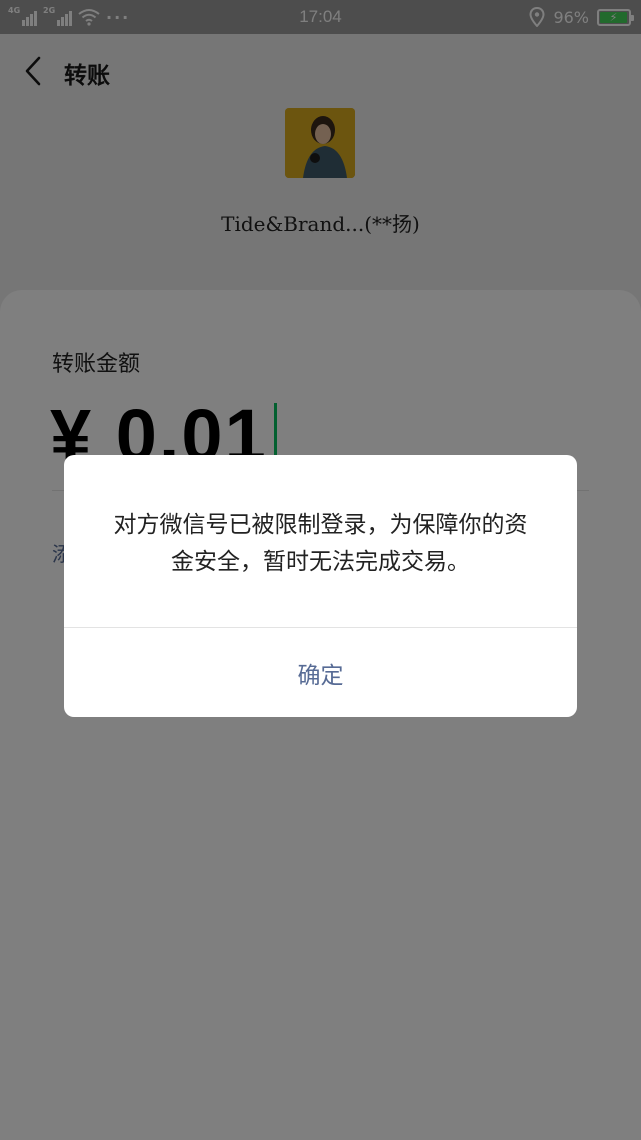 This screenshot has height=1140, width=641. Describe the element at coordinates (320, 672) in the screenshot. I see `confirm-button: 确定` at that location.